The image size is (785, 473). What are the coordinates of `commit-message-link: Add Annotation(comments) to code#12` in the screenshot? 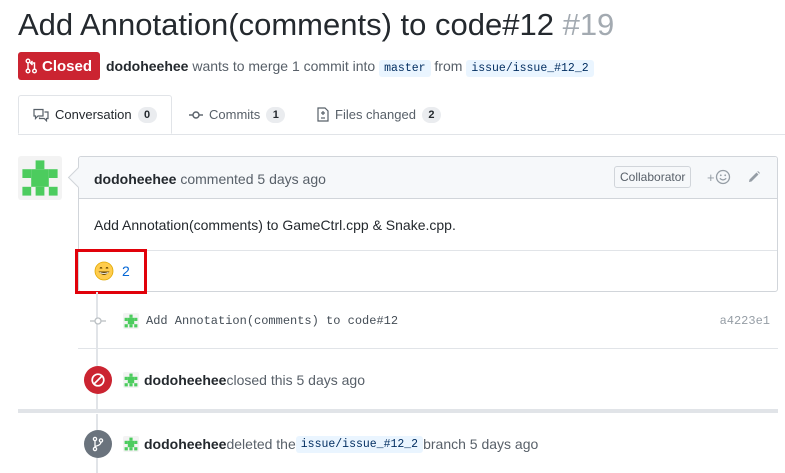 It's located at (272, 321).